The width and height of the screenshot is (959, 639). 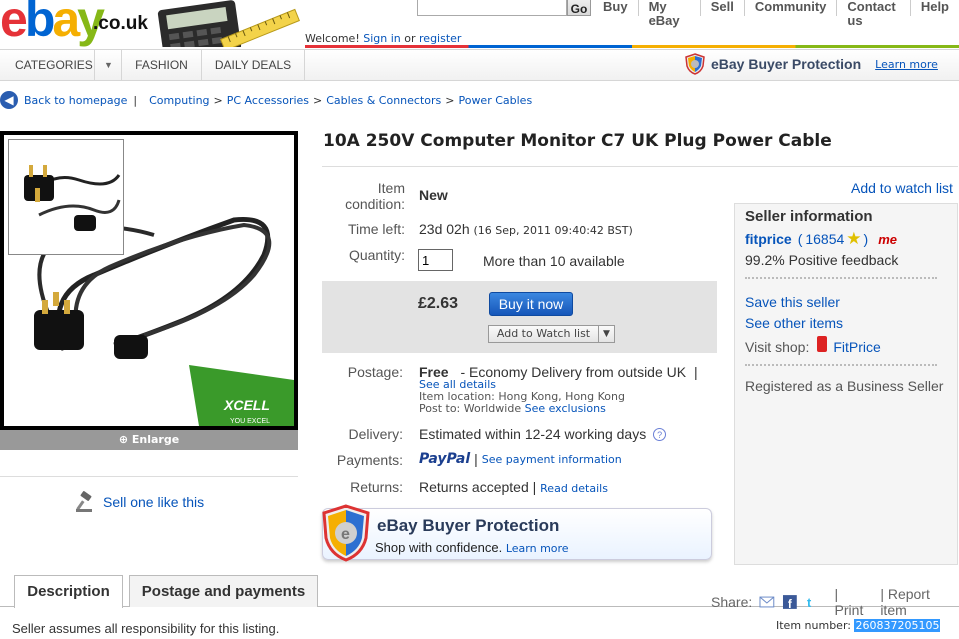 I want to click on read-details-link: Read details, so click(x=574, y=488).